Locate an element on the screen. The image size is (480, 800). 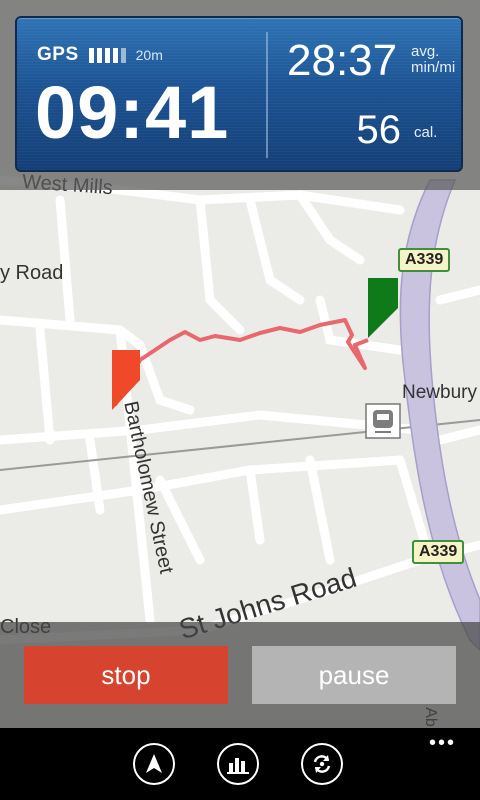
rotate-map-icon is located at coordinates (322, 764).